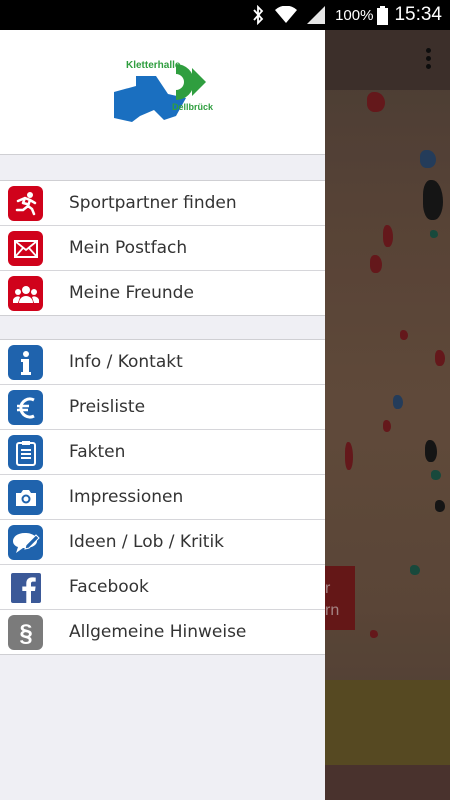 Image resolution: width=450 pixels, height=800 pixels. I want to click on facebook-icon, so click(25, 587).